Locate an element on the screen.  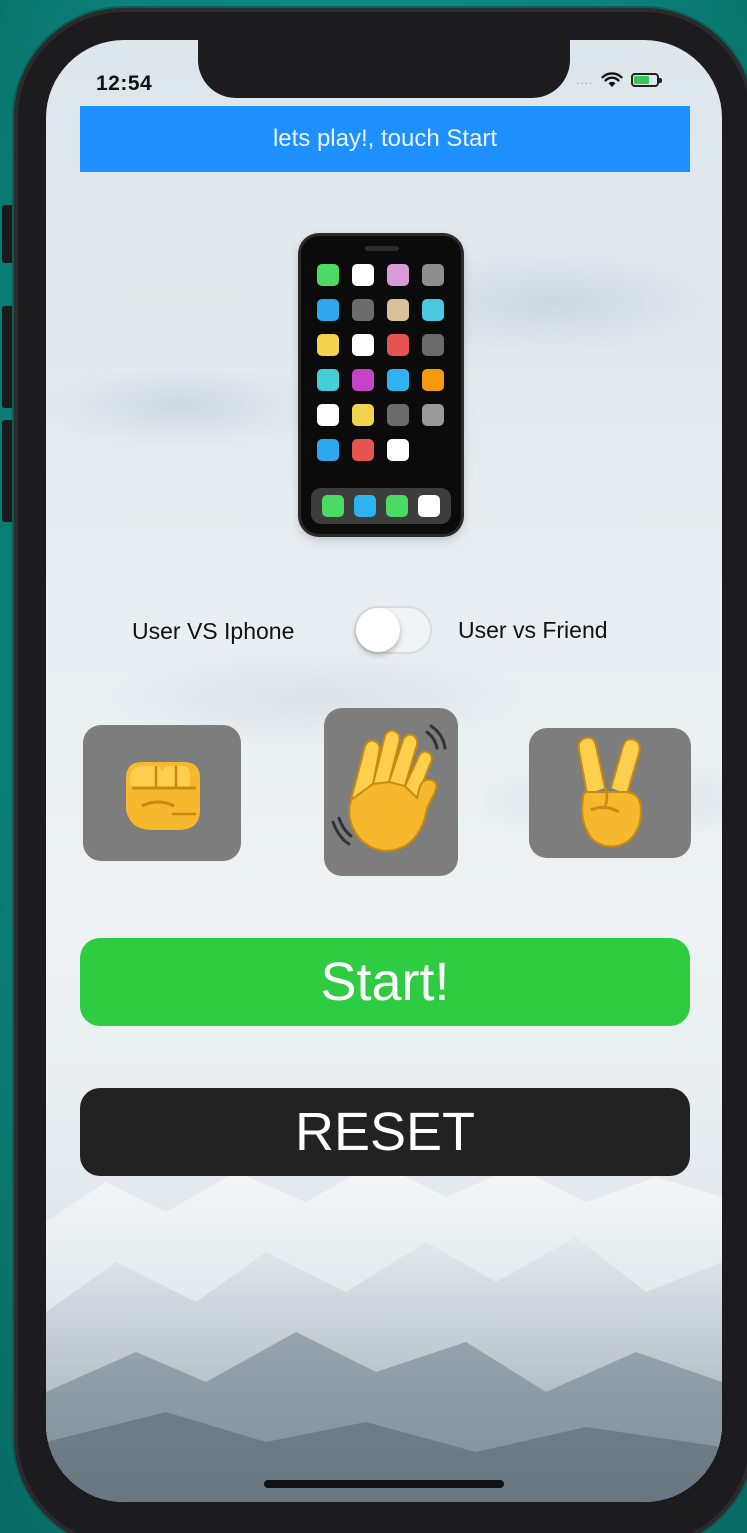
paper-button is located at coordinates (391, 792).